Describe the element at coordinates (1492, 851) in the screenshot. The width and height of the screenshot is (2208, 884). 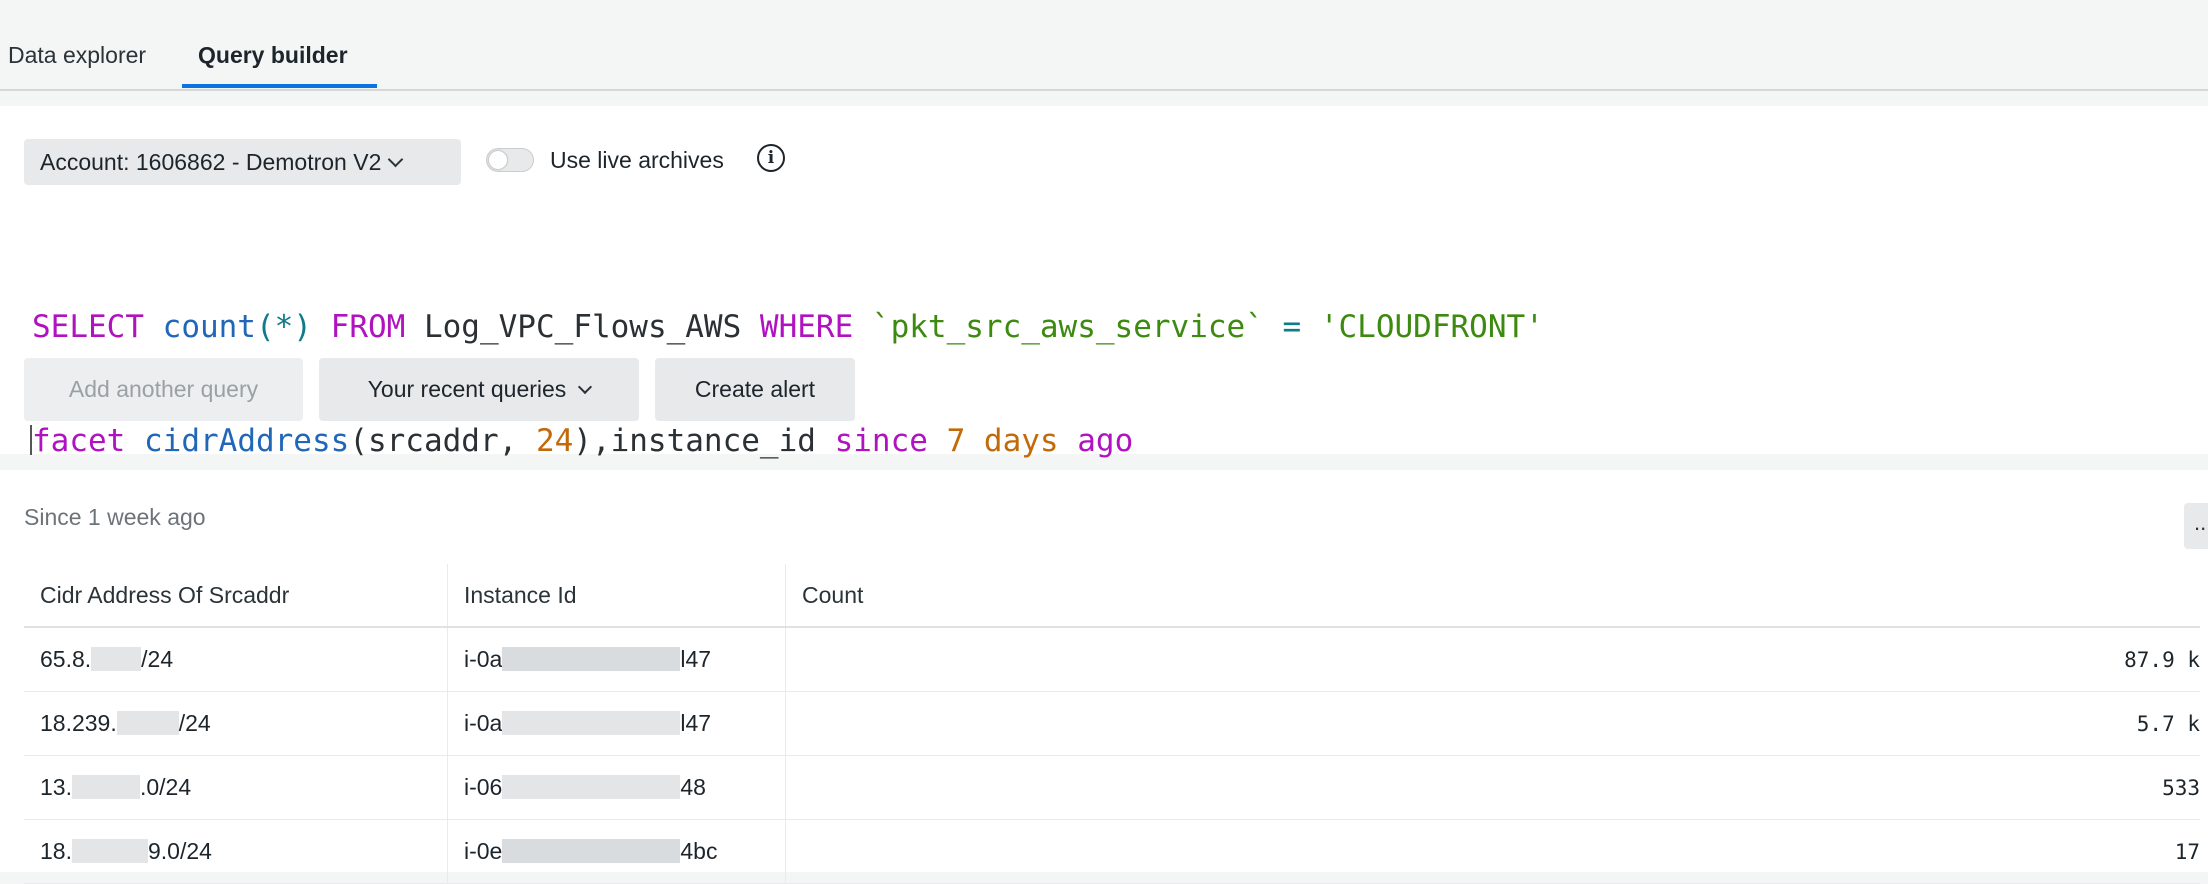
I see `count-cell: 17` at that location.